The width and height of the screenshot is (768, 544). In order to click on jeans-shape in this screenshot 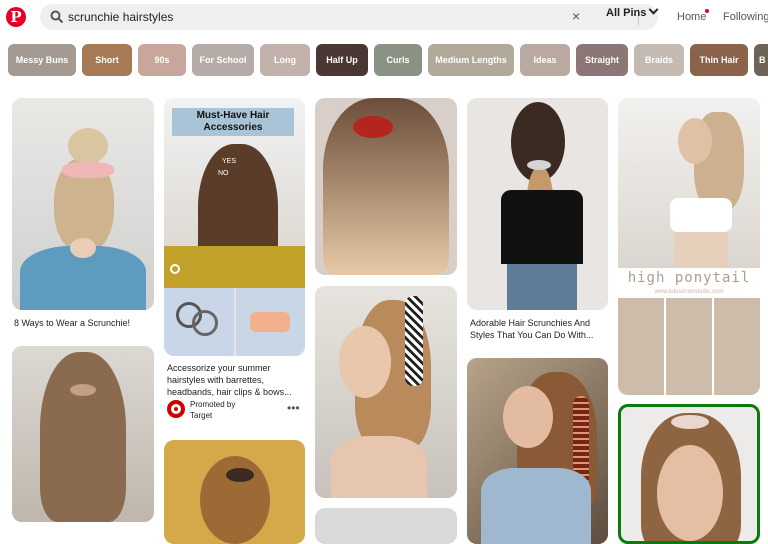, I will do `click(542, 287)`.